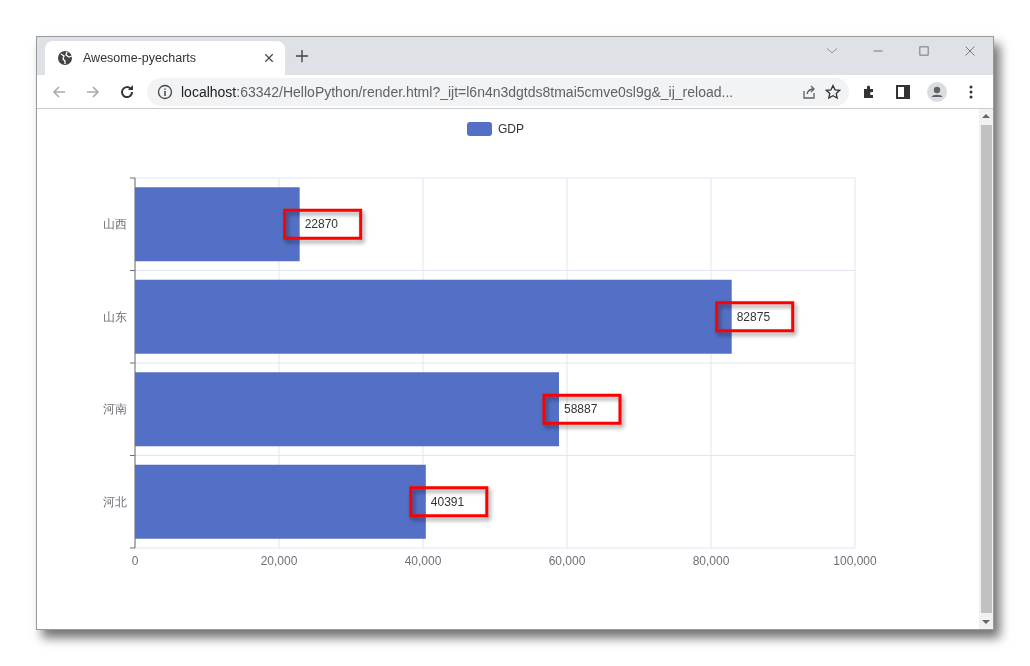 This screenshot has width=1030, height=666. Describe the element at coordinates (135, 561) in the screenshot. I see `x-tick-label: 0` at that location.